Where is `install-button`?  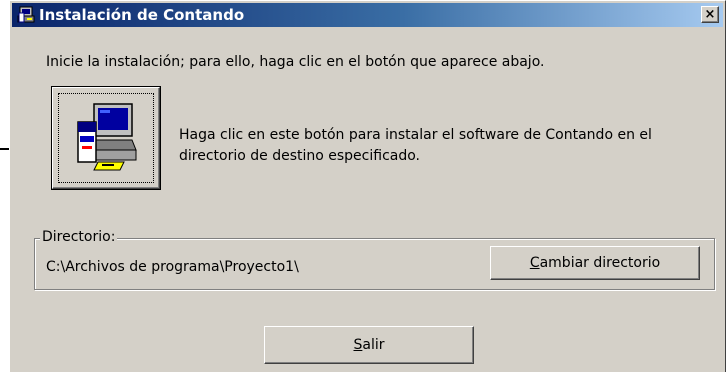
install-button is located at coordinates (106, 138).